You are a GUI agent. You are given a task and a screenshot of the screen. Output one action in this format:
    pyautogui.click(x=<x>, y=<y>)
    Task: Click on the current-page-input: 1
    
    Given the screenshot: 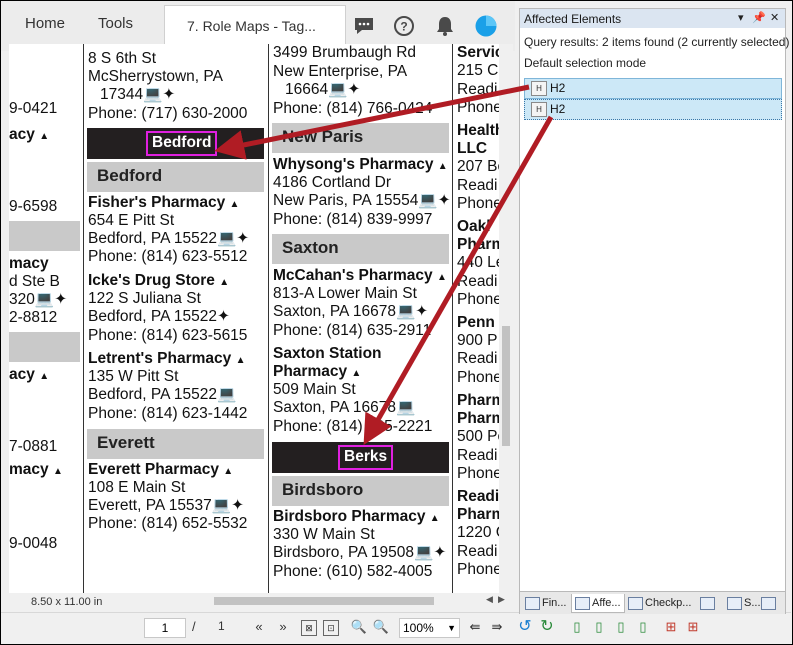 What is the action you would take?
    pyautogui.click(x=165, y=628)
    